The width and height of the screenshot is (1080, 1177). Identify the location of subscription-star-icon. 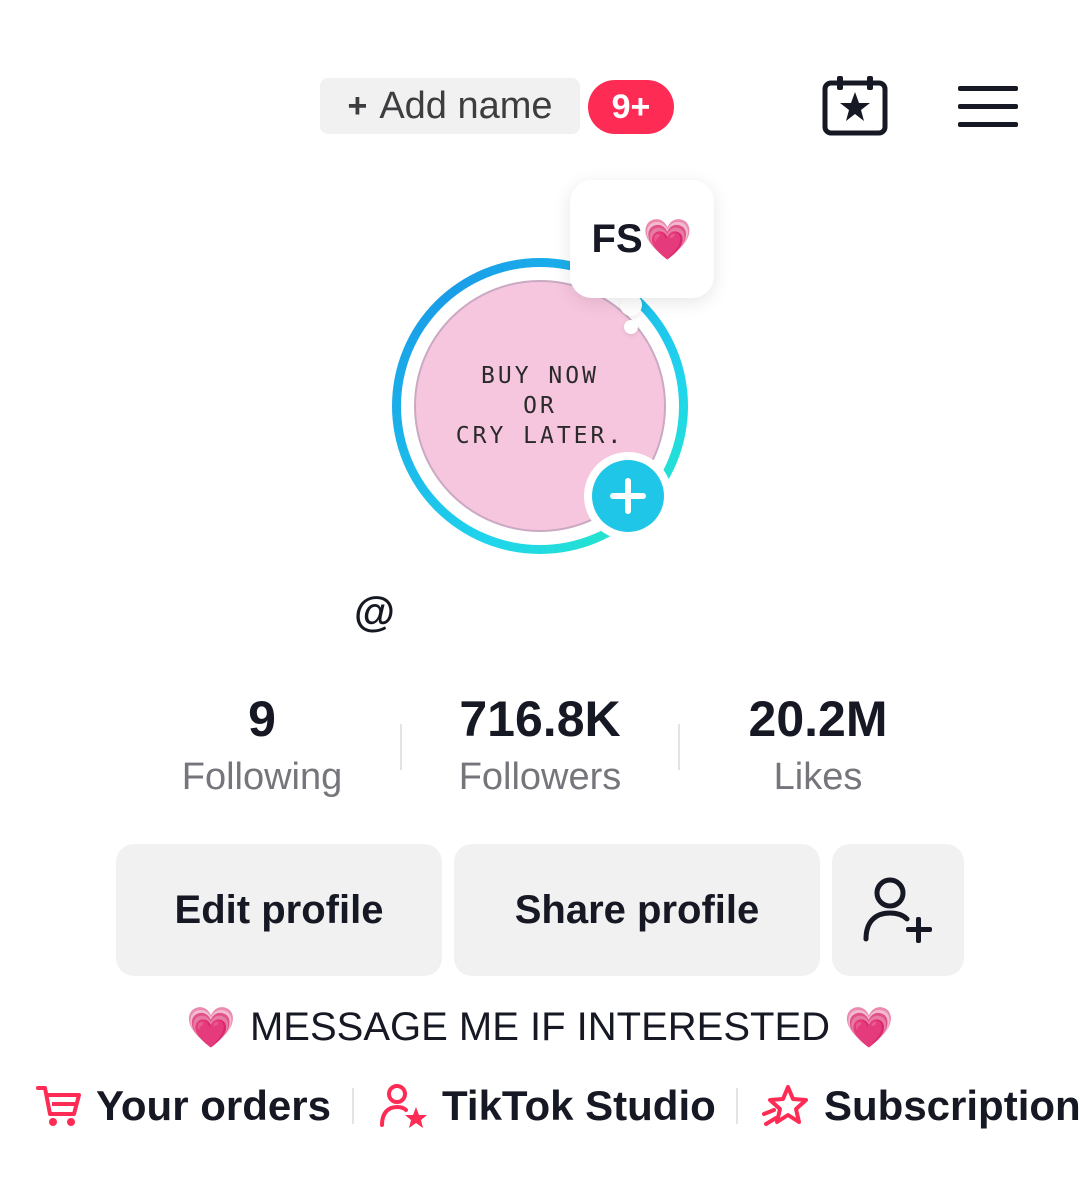
(785, 1105).